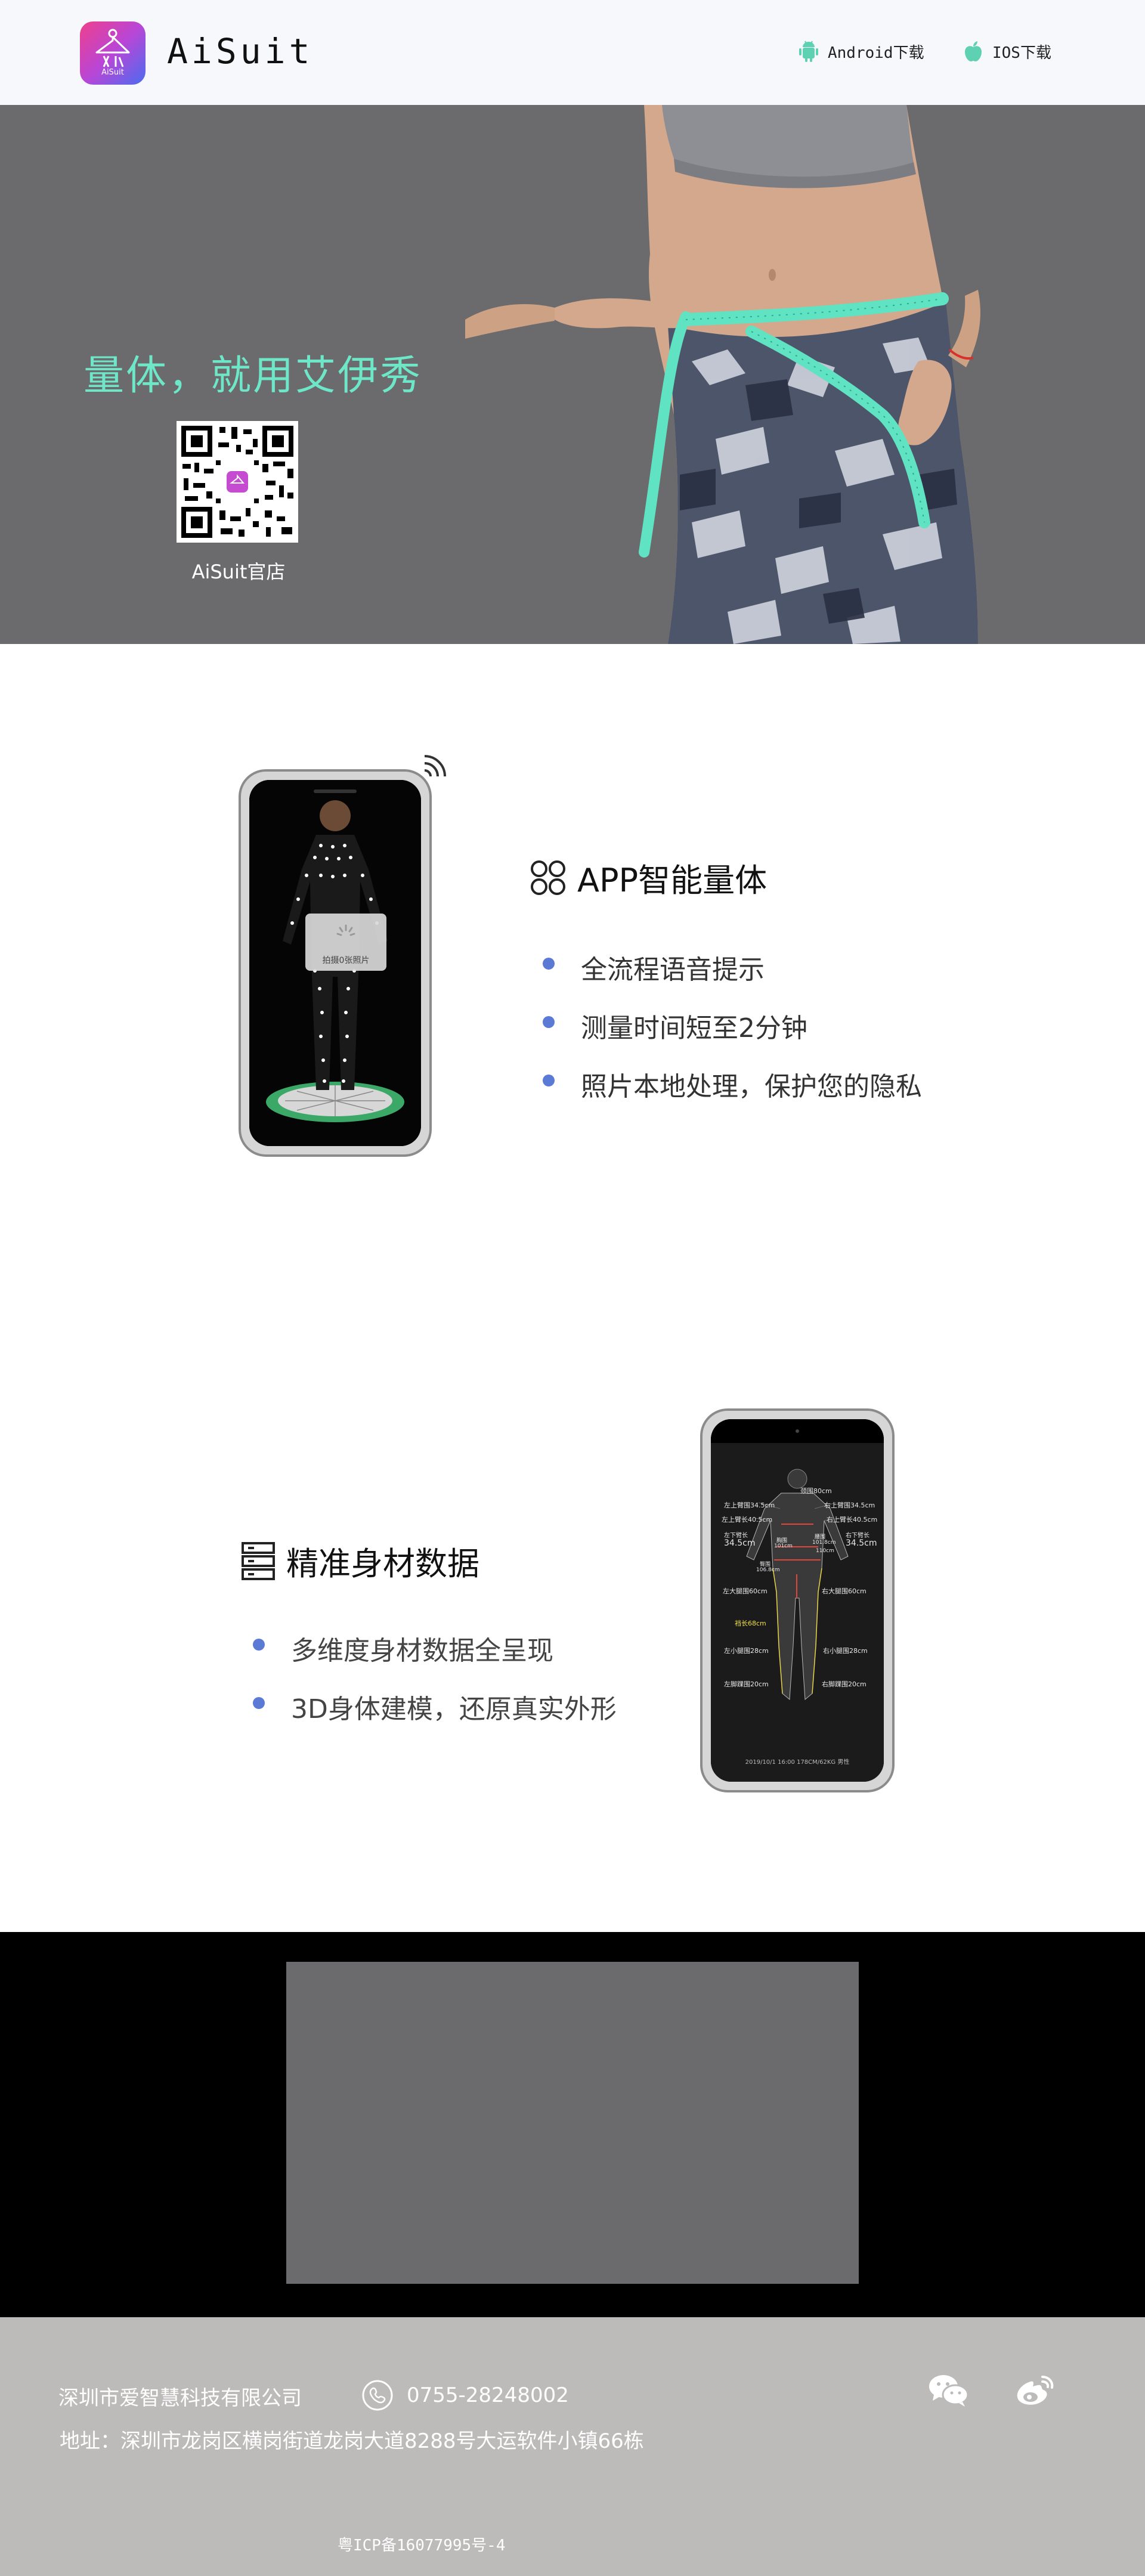 Image resolution: width=1145 pixels, height=2576 pixels. Describe the element at coordinates (845, 1651) in the screenshot. I see `measure-label: 右小腿围28cm` at that location.